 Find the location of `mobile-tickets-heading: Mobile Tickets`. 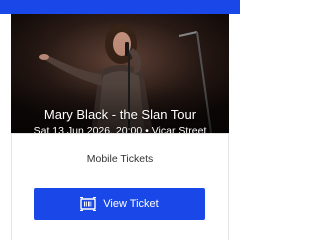

mobile-tickets-heading: Mobile Tickets is located at coordinates (120, 159).